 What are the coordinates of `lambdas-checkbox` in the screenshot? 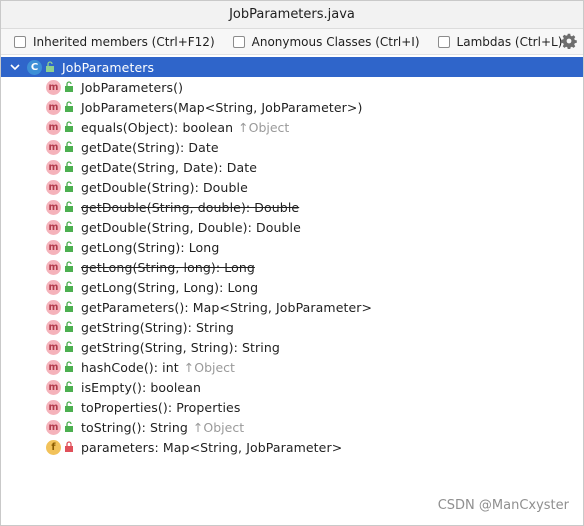 It's located at (443, 41).